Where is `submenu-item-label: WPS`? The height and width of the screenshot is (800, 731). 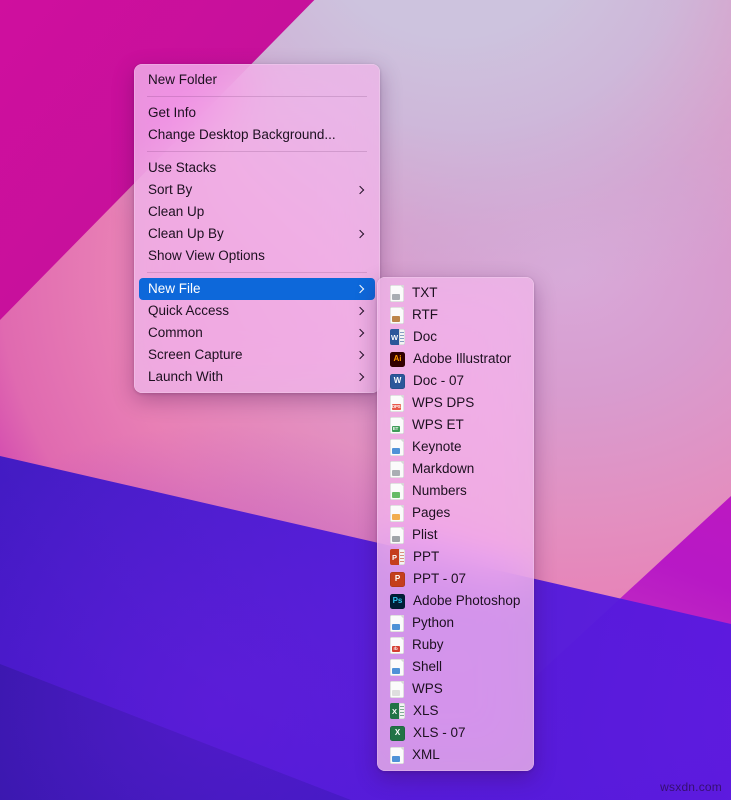 submenu-item-label: WPS is located at coordinates (427, 689).